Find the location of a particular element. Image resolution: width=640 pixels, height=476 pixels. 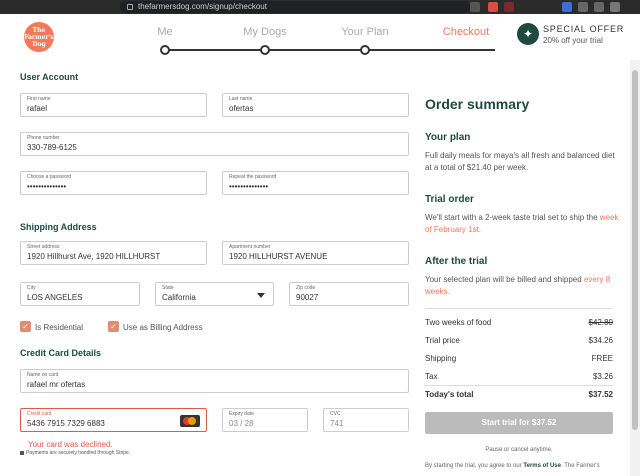

password-field: Choose a password •••••••••••••• is located at coordinates (113, 183).